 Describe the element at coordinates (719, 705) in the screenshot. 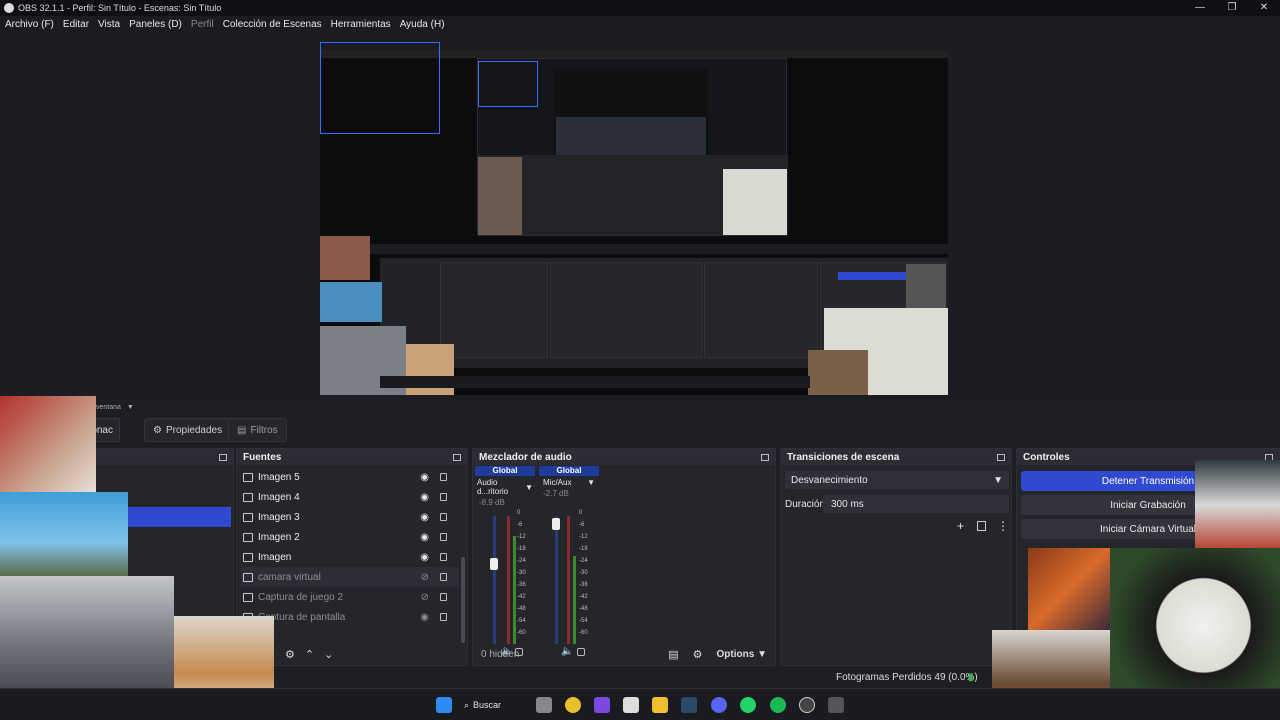

I see `discord-icon` at that location.